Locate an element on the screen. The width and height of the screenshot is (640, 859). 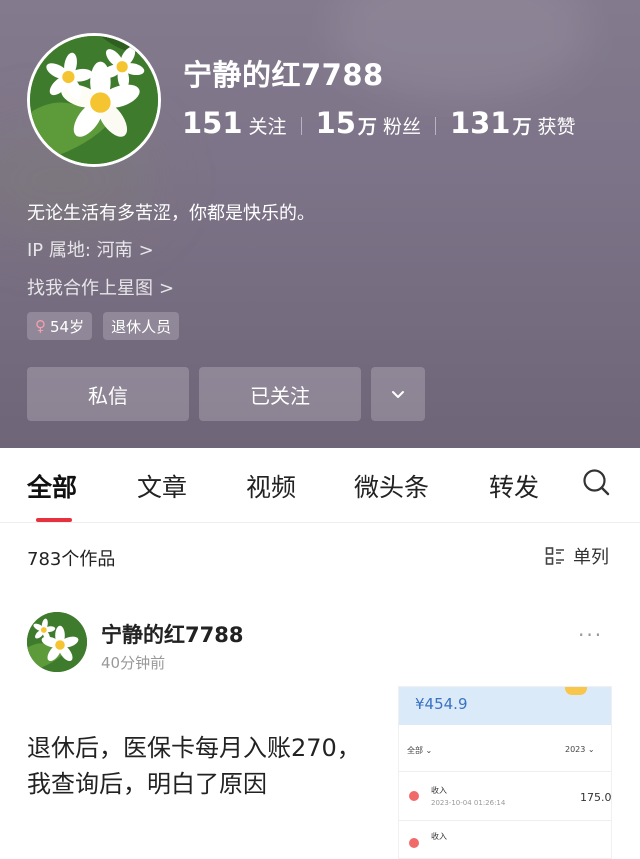
post-title: 退休后，医保卡每月入账270，我查询后，明白了原因 is located at coordinates (202, 766).